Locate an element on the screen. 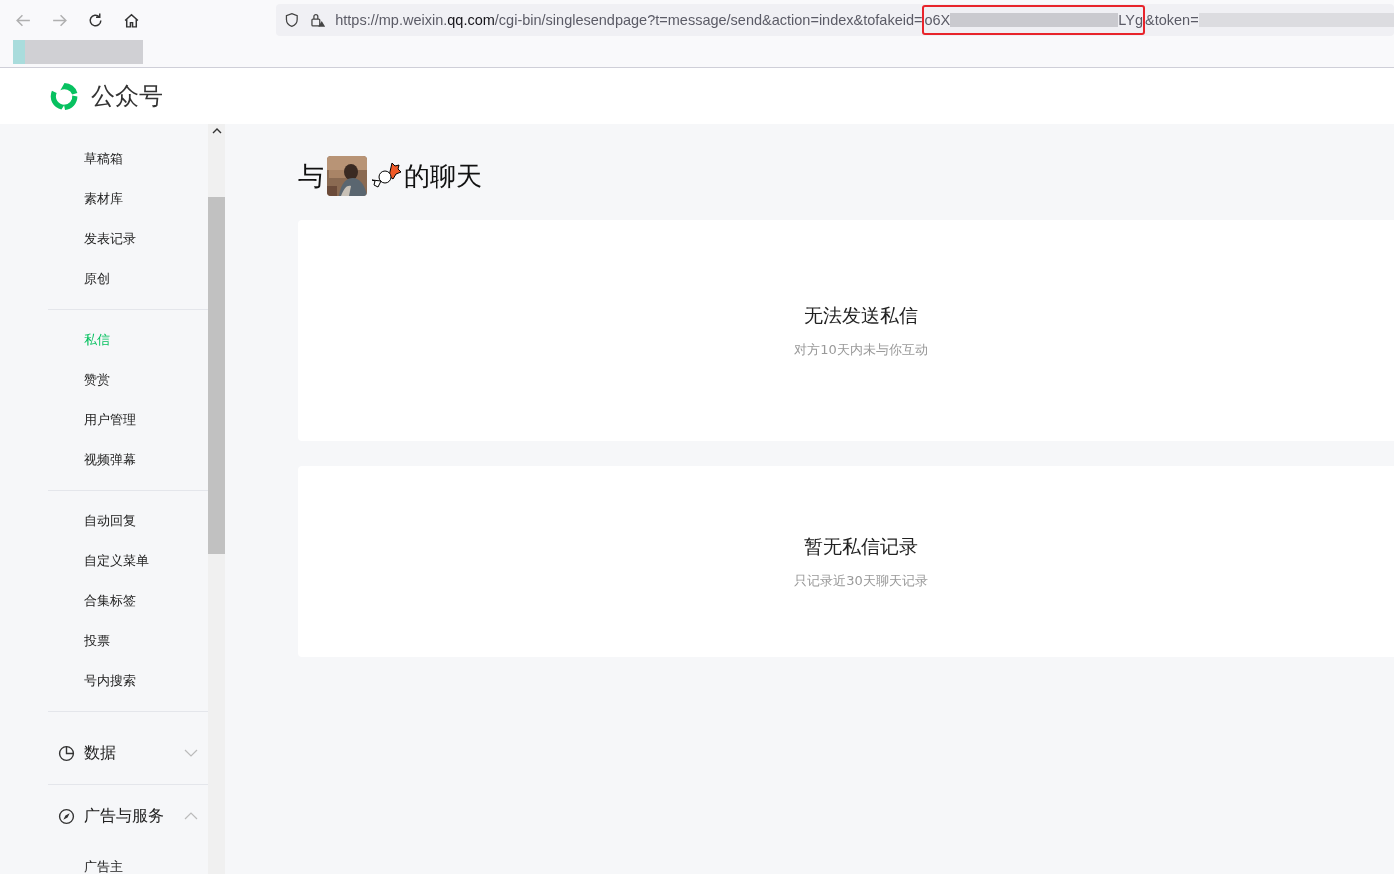 The width and height of the screenshot is (1394, 874). url-text: o6X is located at coordinates (937, 20).